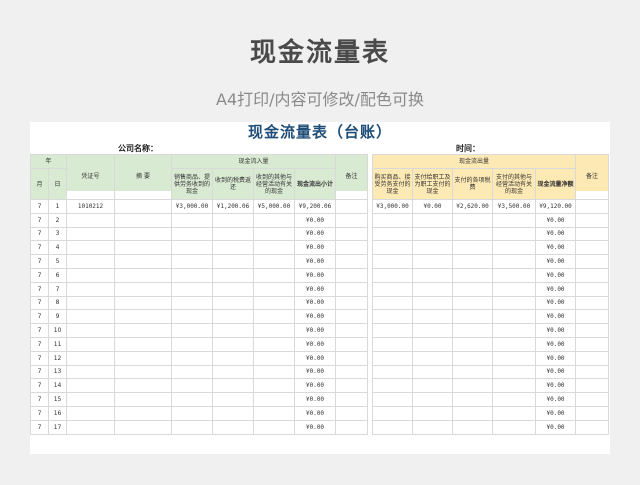  What do you see at coordinates (57, 386) in the screenshot?
I see `day-cell: 14` at bounding box center [57, 386].